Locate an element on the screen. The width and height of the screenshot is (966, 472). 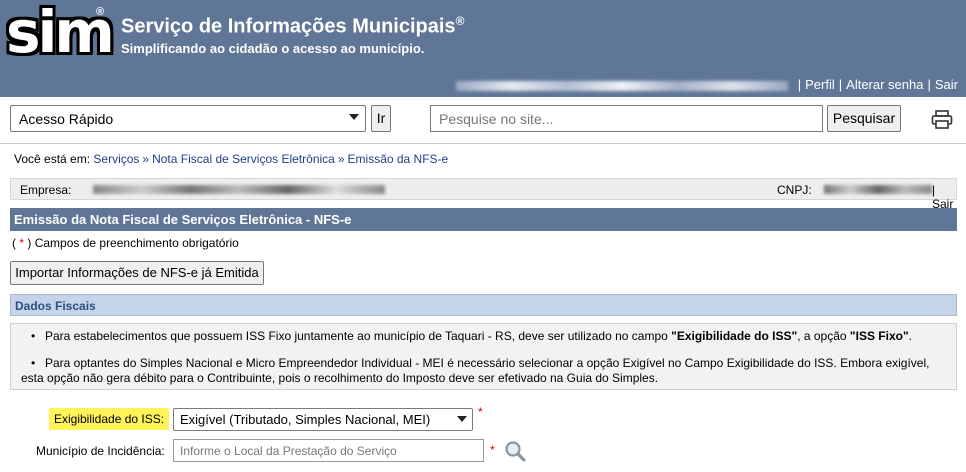
info-text: , a opção is located at coordinates (823, 336).